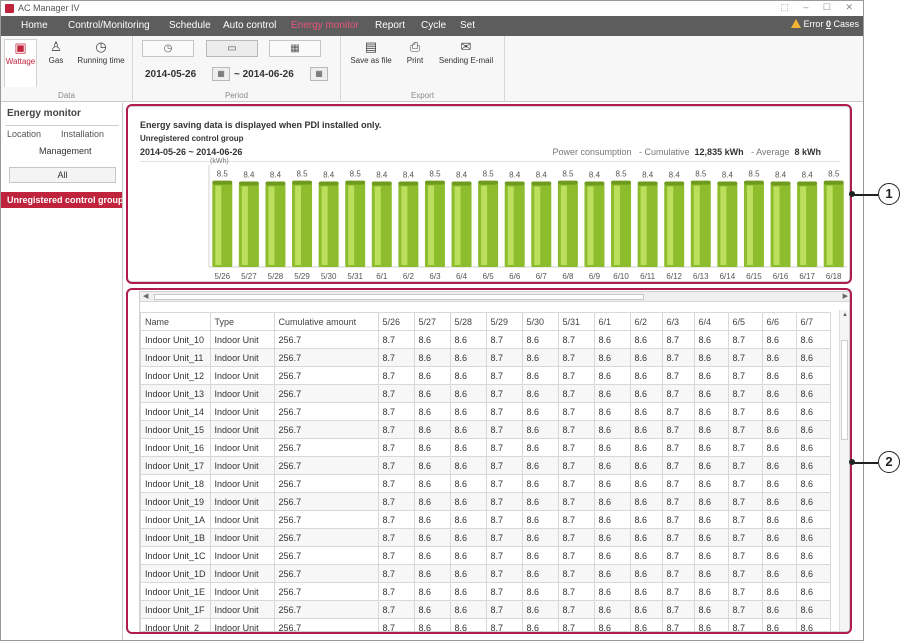 The image size is (906, 641). What do you see at coordinates (62, 175) in the screenshot?
I see `all-button: All` at bounding box center [62, 175].